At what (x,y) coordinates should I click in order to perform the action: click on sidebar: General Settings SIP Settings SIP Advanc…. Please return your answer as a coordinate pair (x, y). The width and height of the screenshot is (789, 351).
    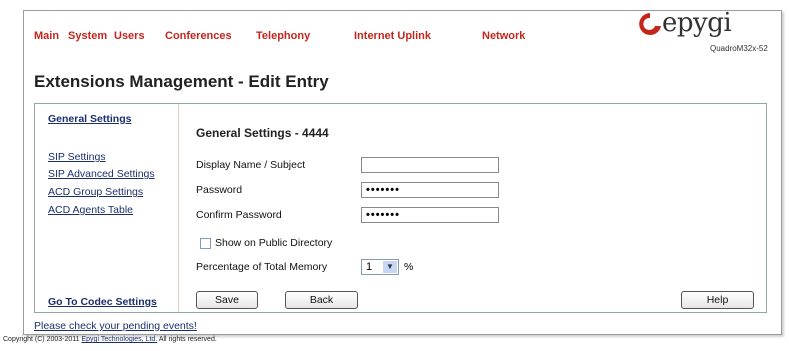
    Looking at the image, I should click on (107, 208).